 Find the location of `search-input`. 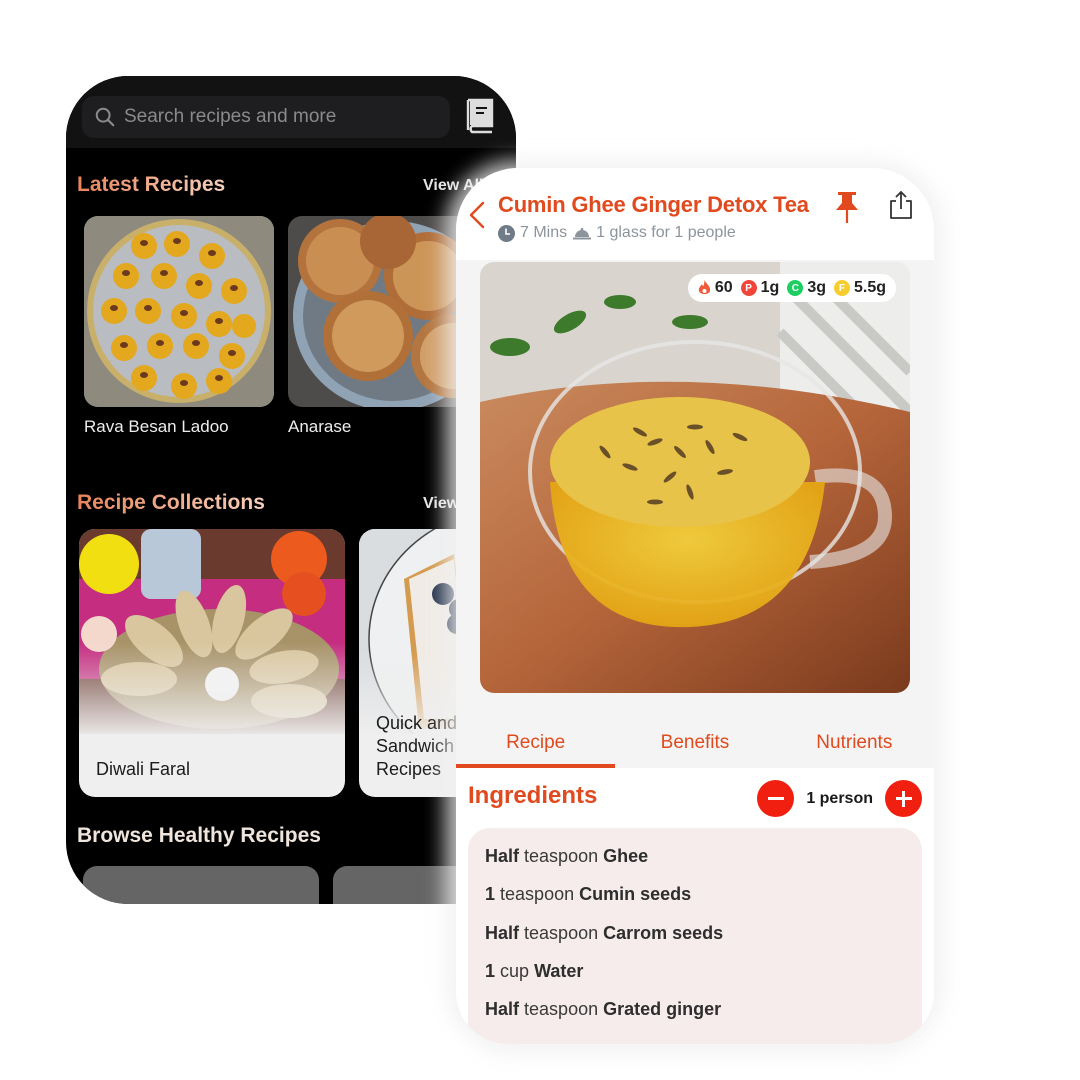

search-input is located at coordinates (274, 117).